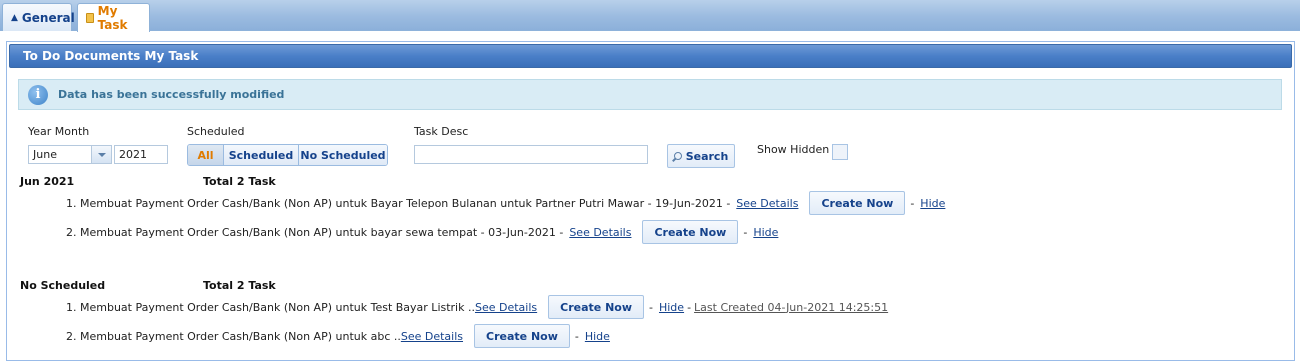 Image resolution: width=1300 pixels, height=364 pixels. I want to click on year-month-label: Year Month, so click(59, 131).